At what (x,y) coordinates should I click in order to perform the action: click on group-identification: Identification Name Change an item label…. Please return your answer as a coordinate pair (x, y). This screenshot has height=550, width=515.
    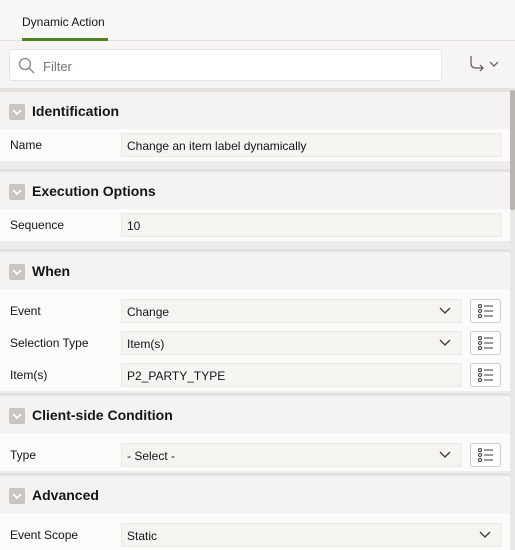
    Looking at the image, I should click on (255, 125).